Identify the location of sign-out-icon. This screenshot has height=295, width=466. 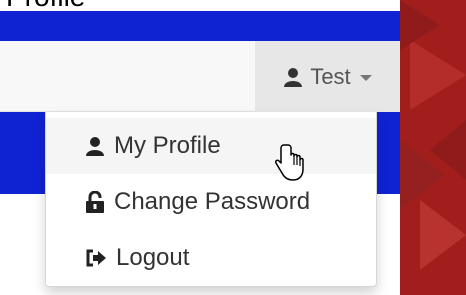
(96, 258).